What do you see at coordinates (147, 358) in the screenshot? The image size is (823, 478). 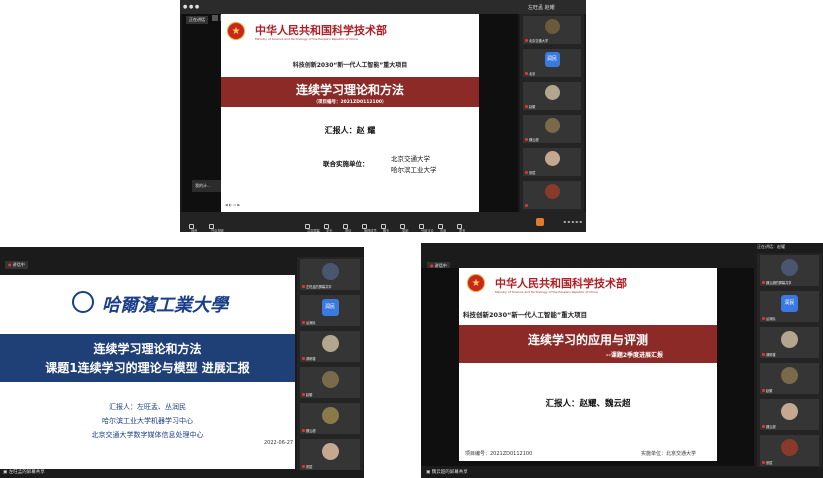 I see `left-title-band: 连续学习理论和方法 课题1连续学习的理论与模型 进展汇报` at bounding box center [147, 358].